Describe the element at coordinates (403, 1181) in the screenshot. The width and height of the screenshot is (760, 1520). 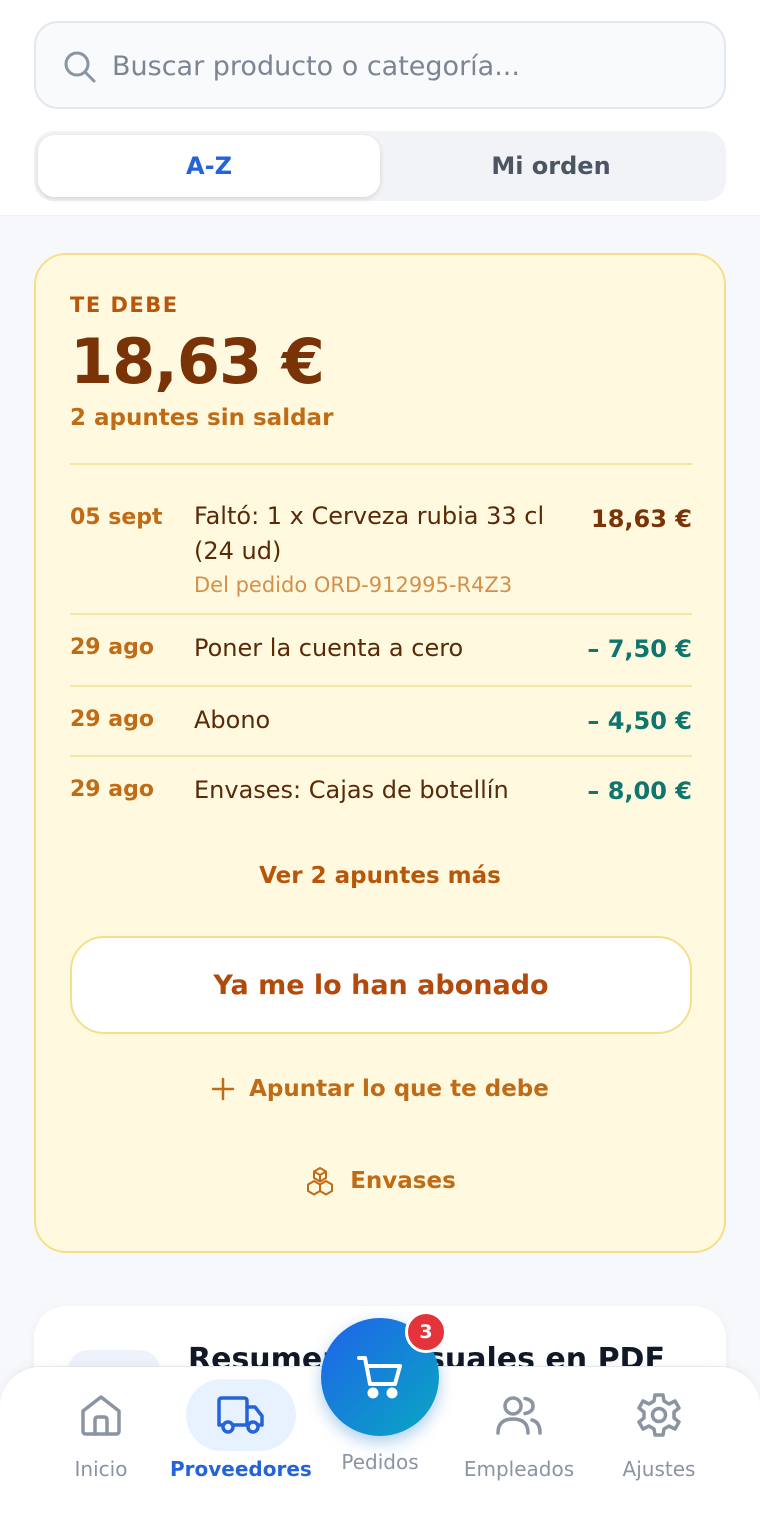
I see `containers-label: Envases` at that location.